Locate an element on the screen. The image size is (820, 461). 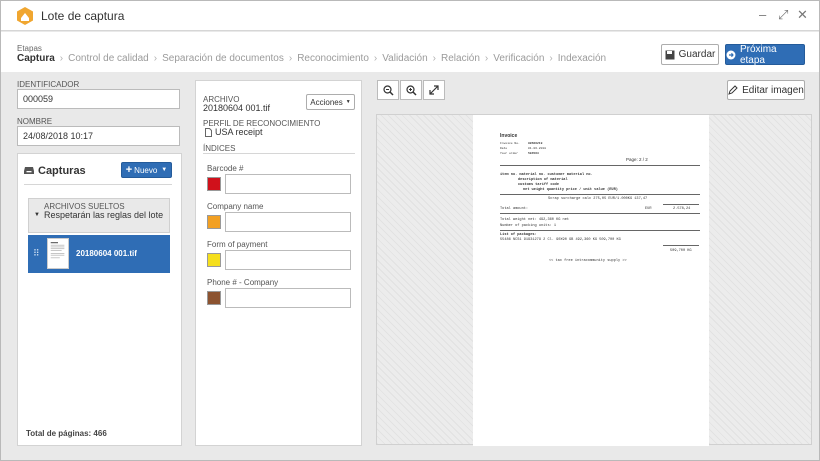
window-title: Lote de captura is located at coordinates (83, 16).